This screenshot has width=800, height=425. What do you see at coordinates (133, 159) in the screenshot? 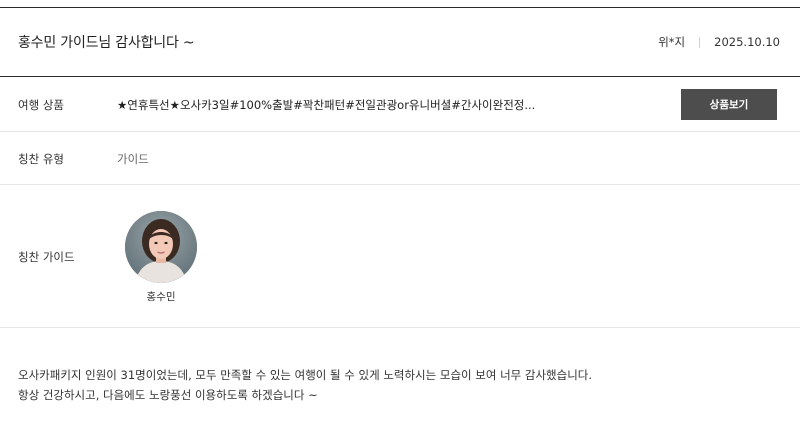
I see `praise-type-value: 가이드` at bounding box center [133, 159].